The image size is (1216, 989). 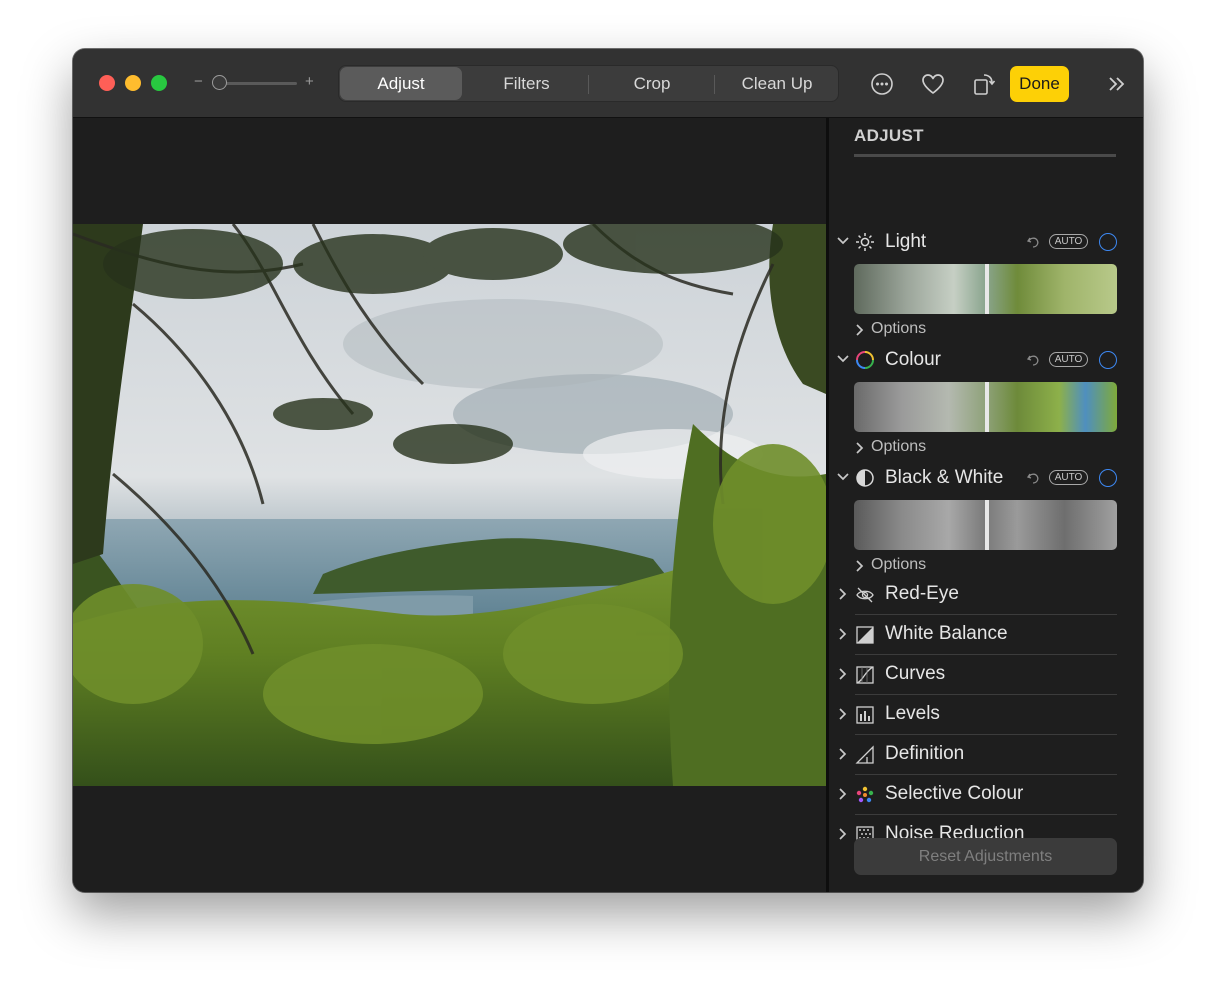 I want to click on tool-definition: Definition, so click(x=986, y=755).